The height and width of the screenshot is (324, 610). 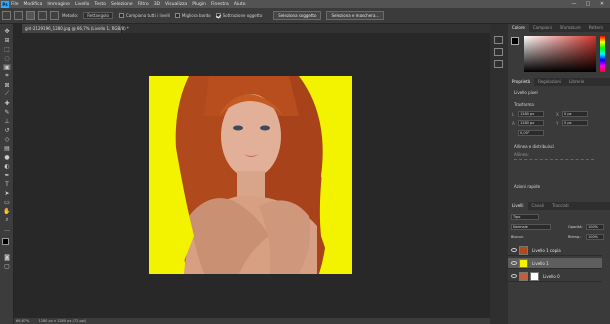 I want to click on color-picker-field, so click(x=560, y=54).